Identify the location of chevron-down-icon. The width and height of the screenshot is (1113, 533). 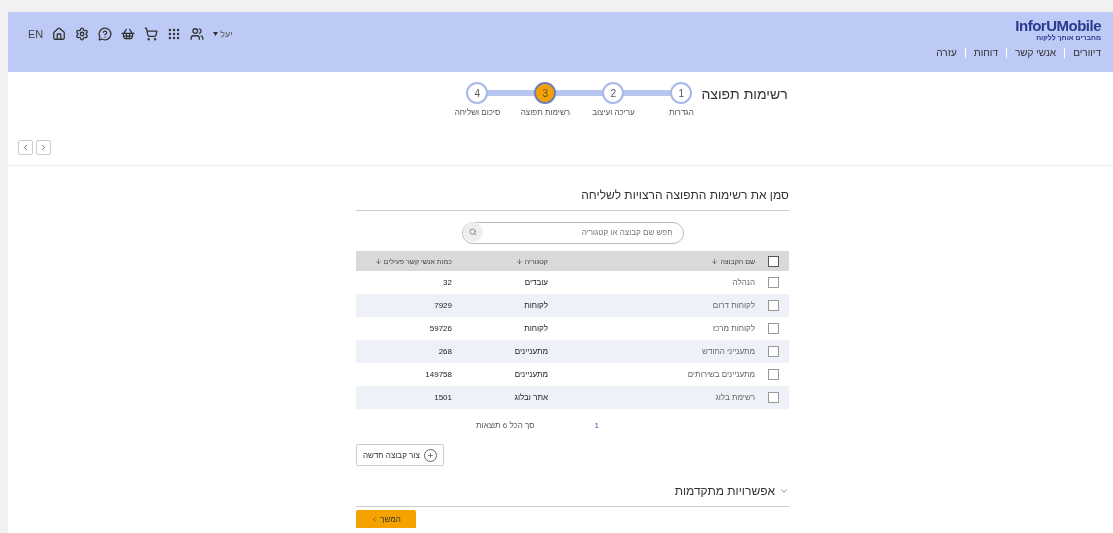
(784, 491).